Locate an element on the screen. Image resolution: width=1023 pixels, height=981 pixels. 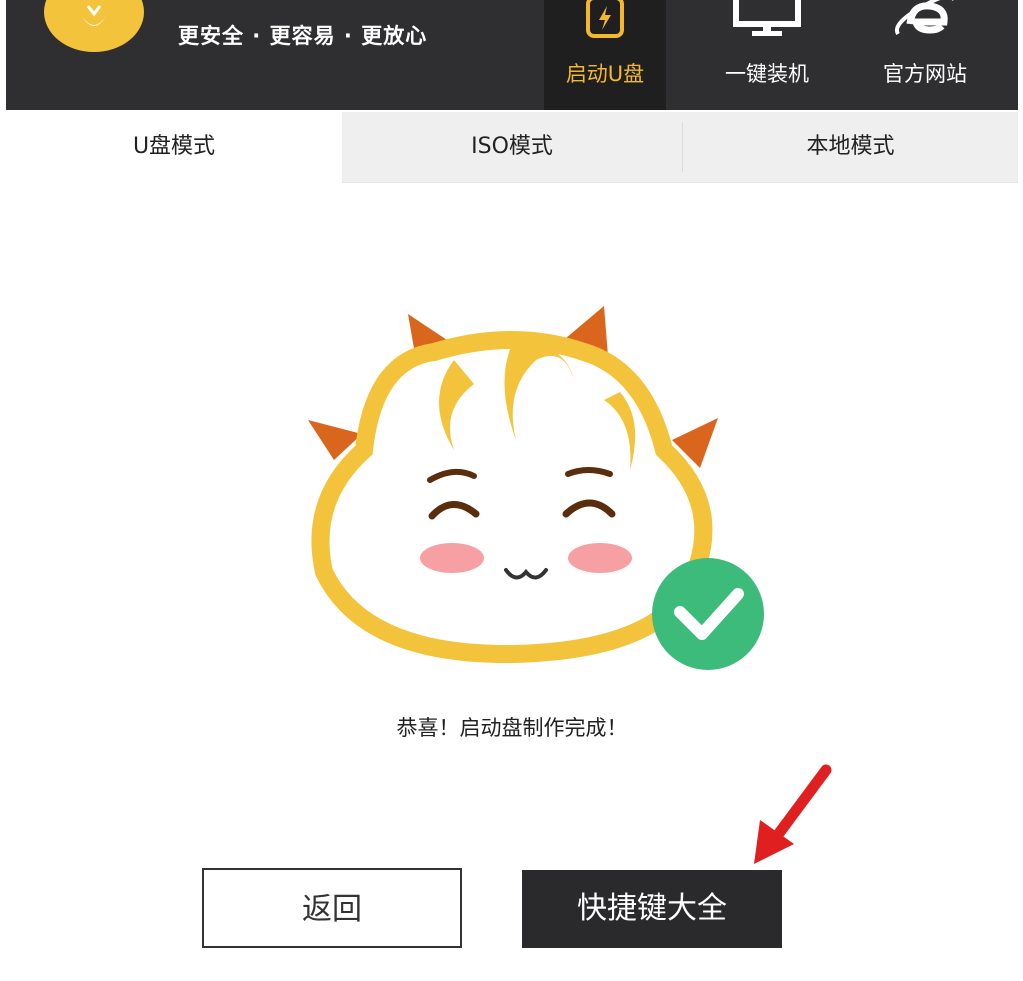
nav-usb-boot-label: 启动U盘 is located at coordinates (605, 74).